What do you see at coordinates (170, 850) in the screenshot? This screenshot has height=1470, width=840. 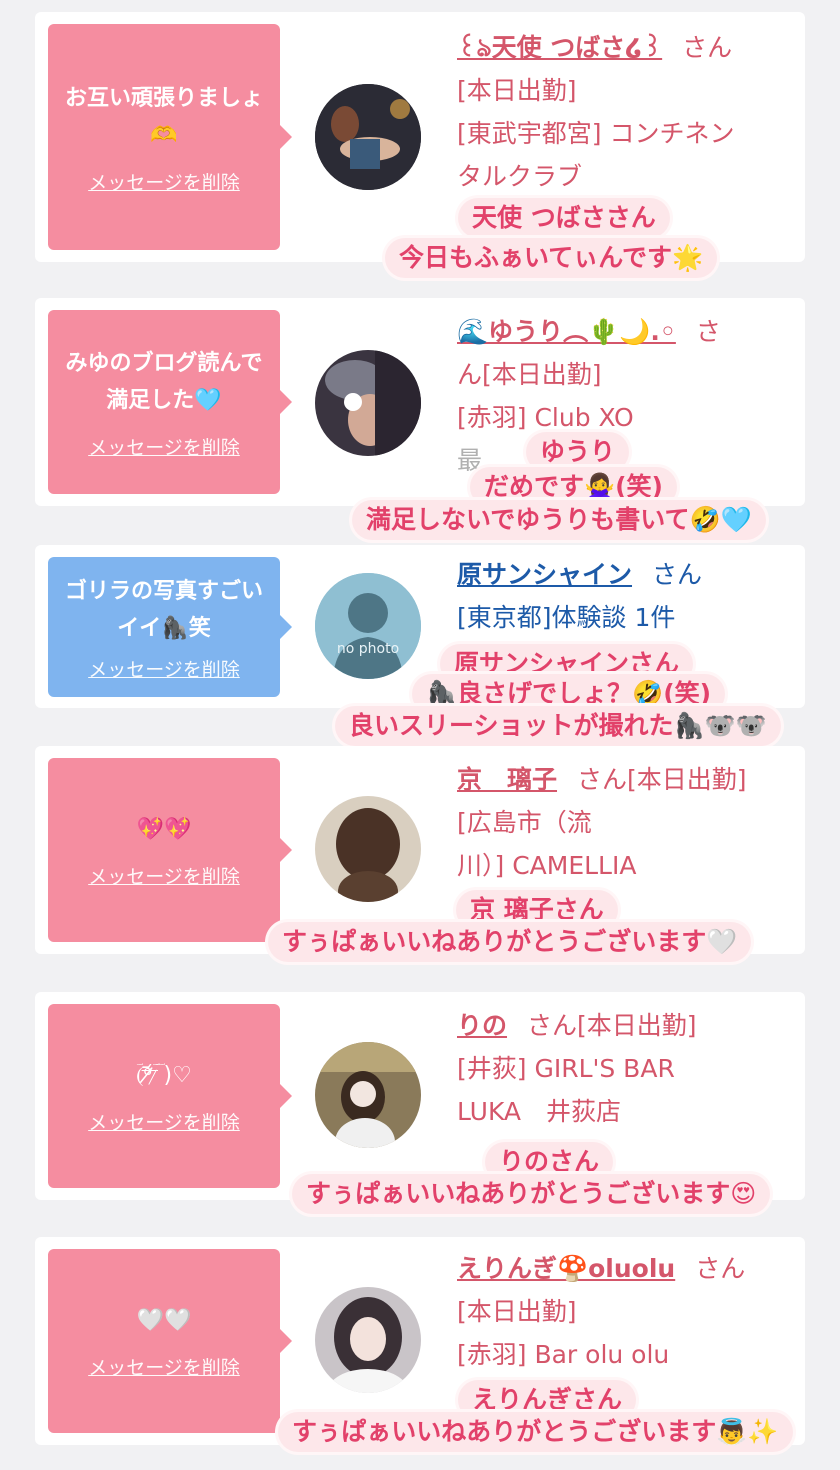 I see `message-bubble: 💖💖 メッセージを削除` at bounding box center [170, 850].